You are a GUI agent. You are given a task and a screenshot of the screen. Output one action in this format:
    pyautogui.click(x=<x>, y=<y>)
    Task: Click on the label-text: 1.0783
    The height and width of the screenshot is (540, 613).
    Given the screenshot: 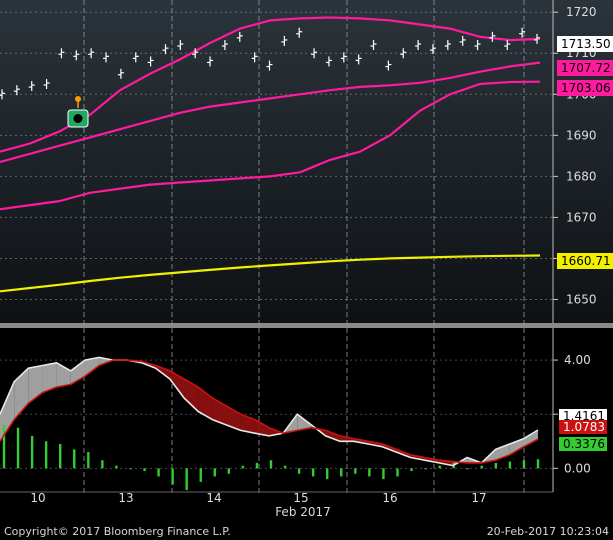 What is the action you would take?
    pyautogui.click(x=584, y=427)
    